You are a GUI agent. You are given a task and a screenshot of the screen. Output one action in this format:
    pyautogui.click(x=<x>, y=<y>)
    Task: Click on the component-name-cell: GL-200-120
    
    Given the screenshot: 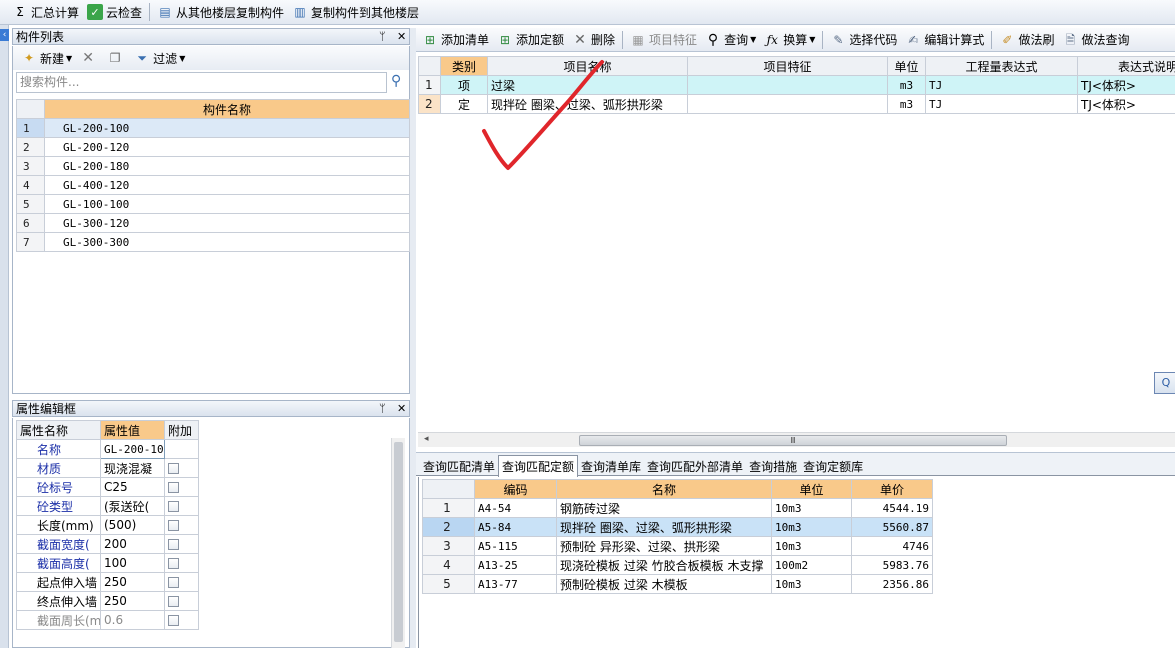 What is the action you would take?
    pyautogui.click(x=227, y=147)
    